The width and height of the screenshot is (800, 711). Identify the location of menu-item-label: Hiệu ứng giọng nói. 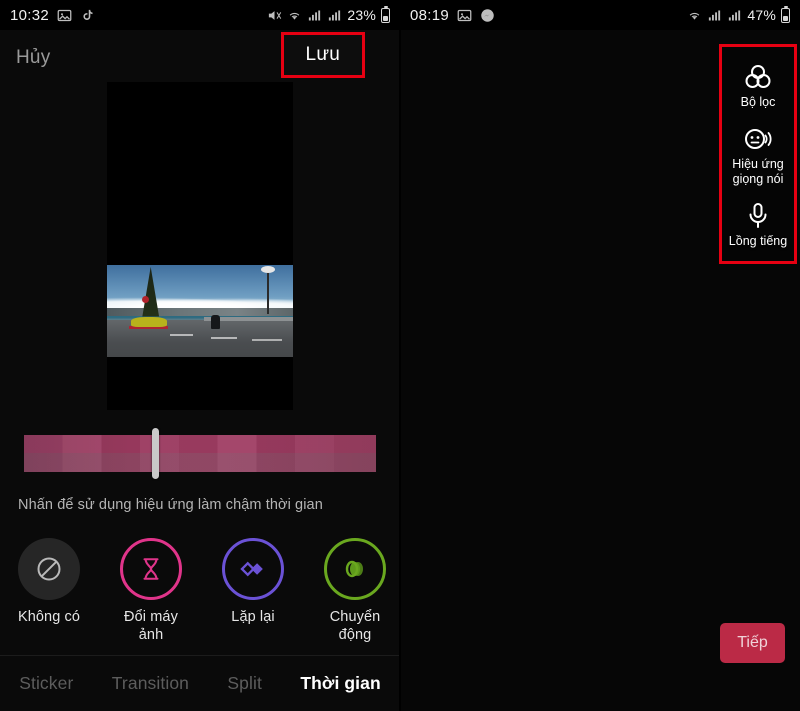
(758, 171).